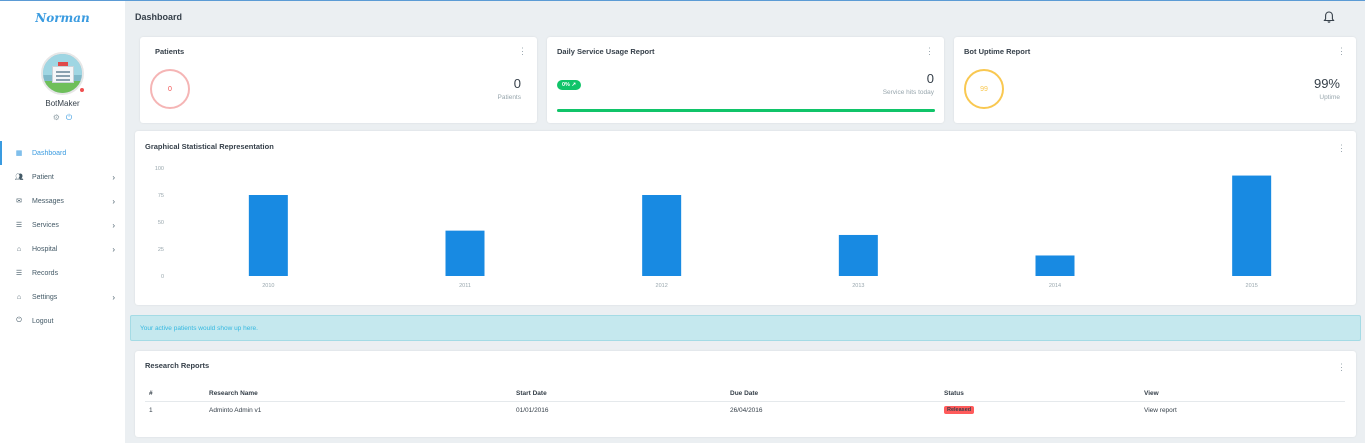  I want to click on row-number: 1, so click(151, 410).